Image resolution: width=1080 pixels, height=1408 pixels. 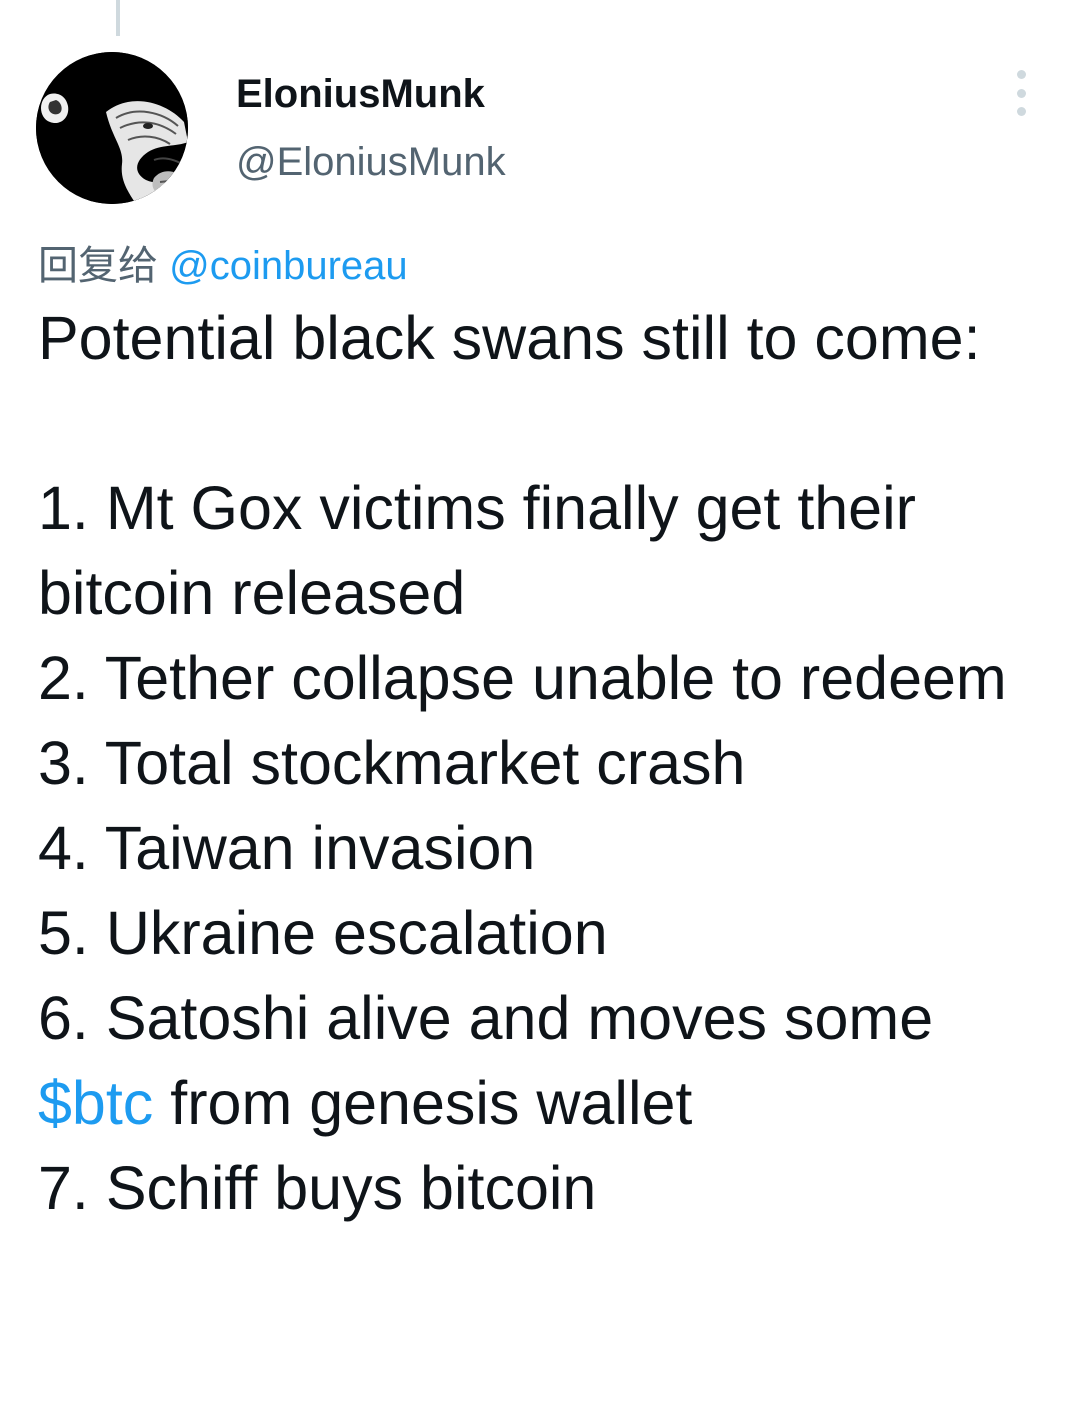 I want to click on thread-connector-line, so click(x=118, y=18).